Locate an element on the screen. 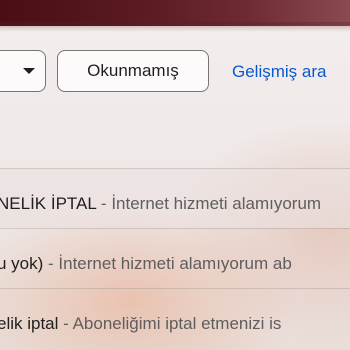 The width and height of the screenshot is (350, 350). email-row-text: u yok) - İnternet hizmeti alamıyorum ab is located at coordinates (146, 264).